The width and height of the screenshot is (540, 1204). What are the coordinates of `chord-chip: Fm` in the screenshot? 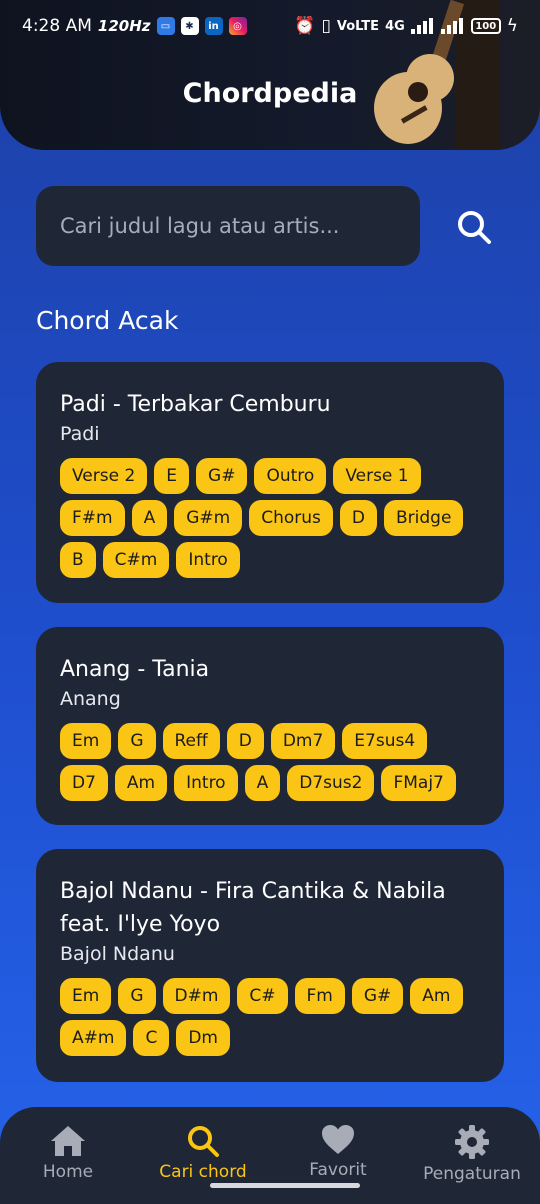 It's located at (319, 996).